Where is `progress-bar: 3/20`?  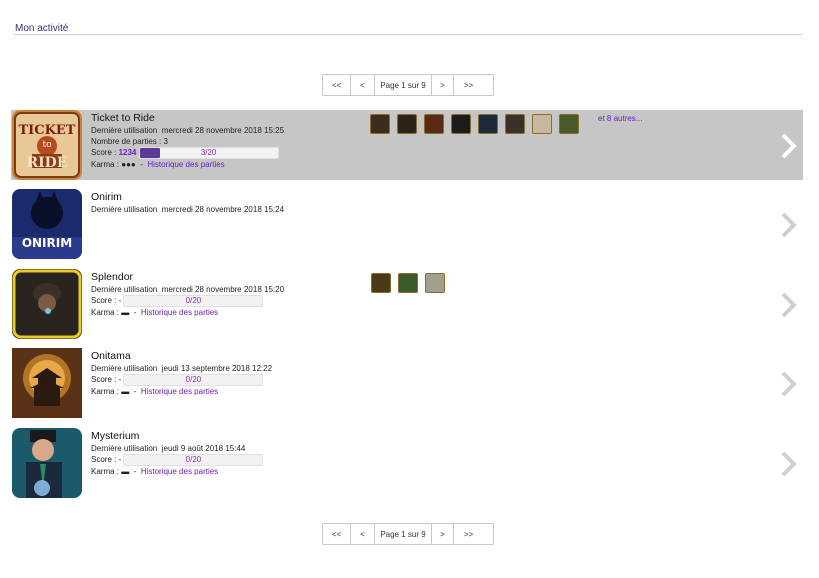 progress-bar: 3/20 is located at coordinates (208, 153).